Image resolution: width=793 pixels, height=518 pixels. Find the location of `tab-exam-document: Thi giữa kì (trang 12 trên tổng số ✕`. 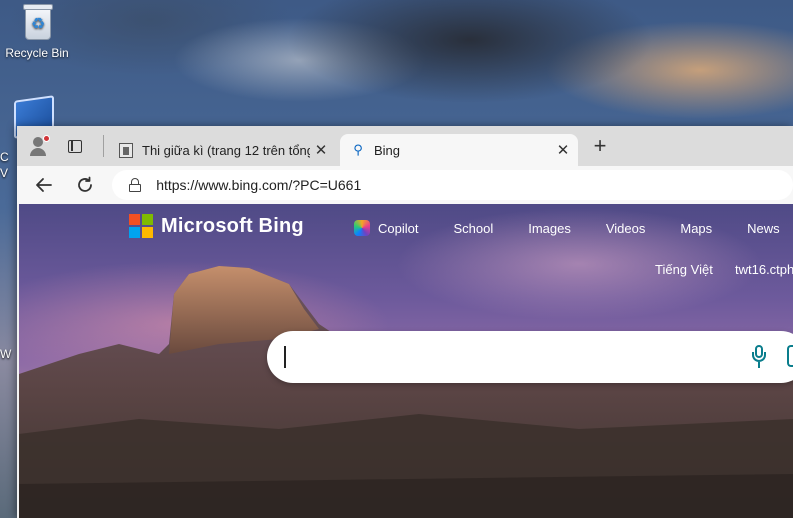

tab-exam-document: Thi giữa kì (trang 12 trên tổng số ✕ is located at coordinates (223, 150).